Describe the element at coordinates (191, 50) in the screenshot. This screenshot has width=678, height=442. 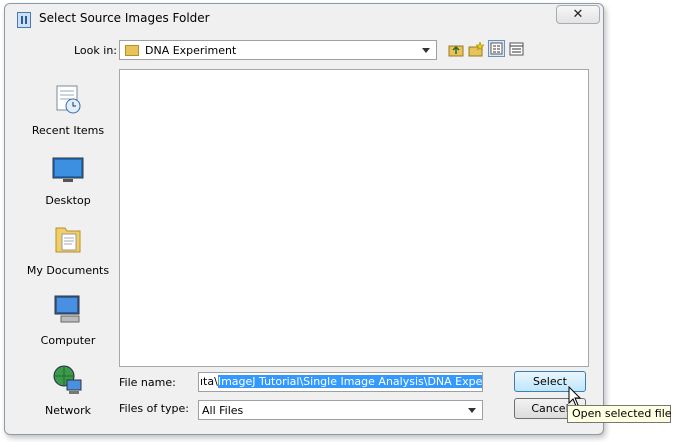
I see `look-in-value: DNA Experiment` at that location.